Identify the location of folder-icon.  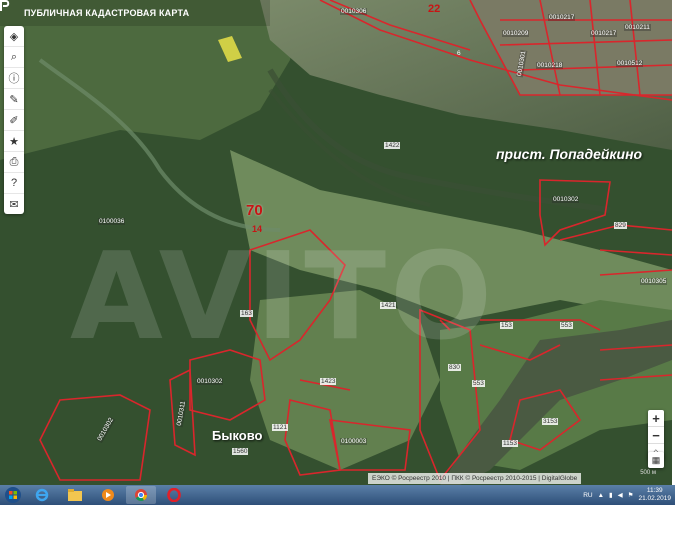
(75, 495).